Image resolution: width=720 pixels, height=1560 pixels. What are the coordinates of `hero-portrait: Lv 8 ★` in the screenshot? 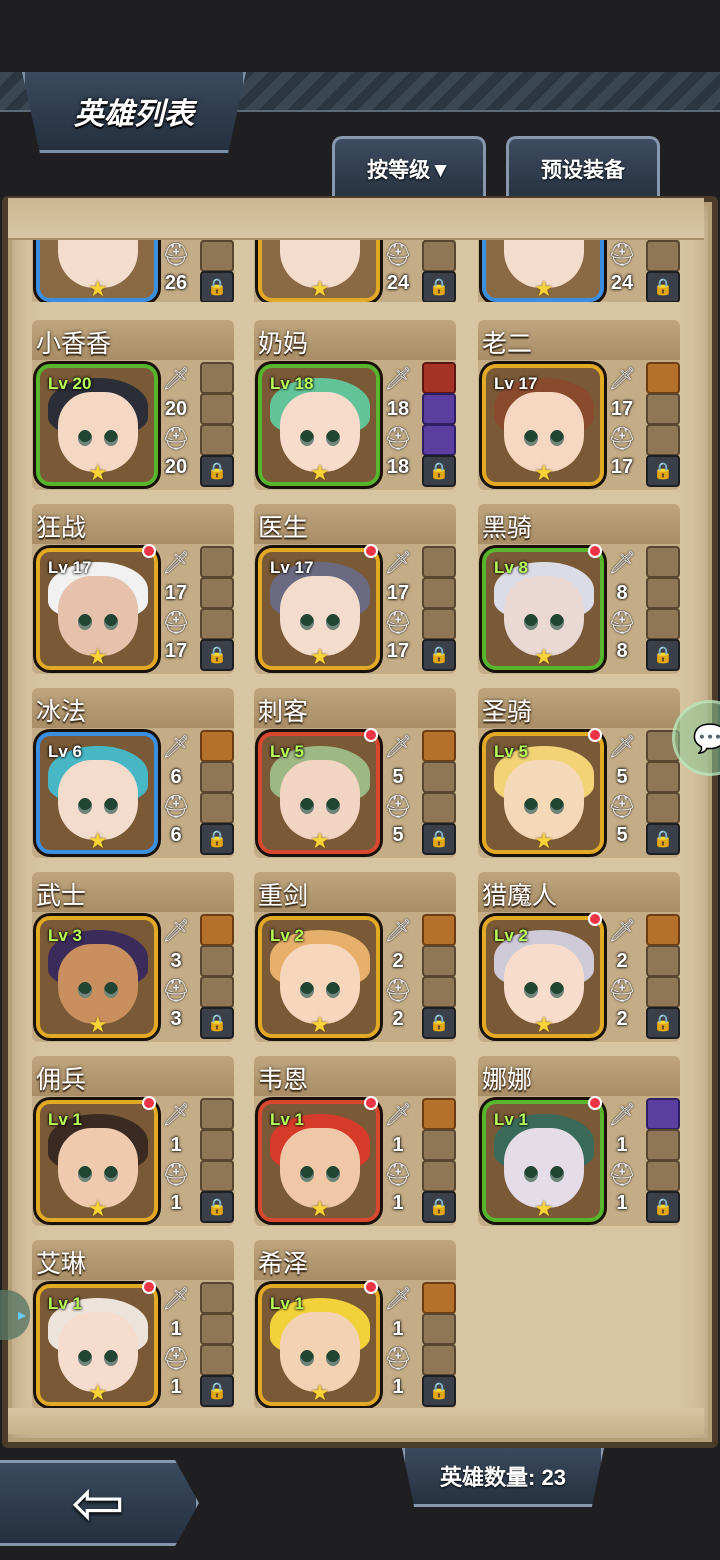 It's located at (543, 609).